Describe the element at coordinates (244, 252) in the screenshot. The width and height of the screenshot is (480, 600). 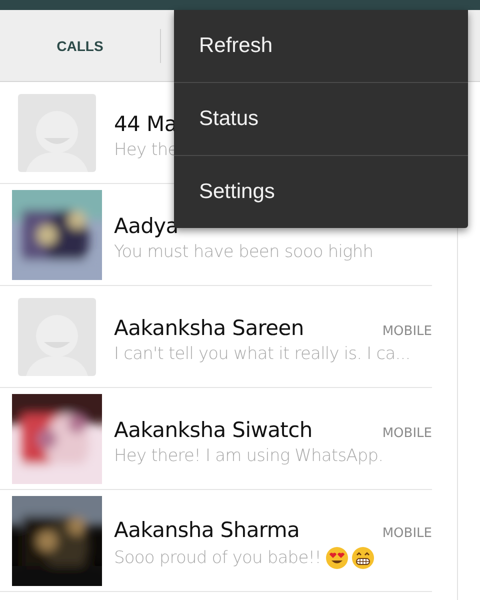
I see `contact-status: You must have been sooo highh` at that location.